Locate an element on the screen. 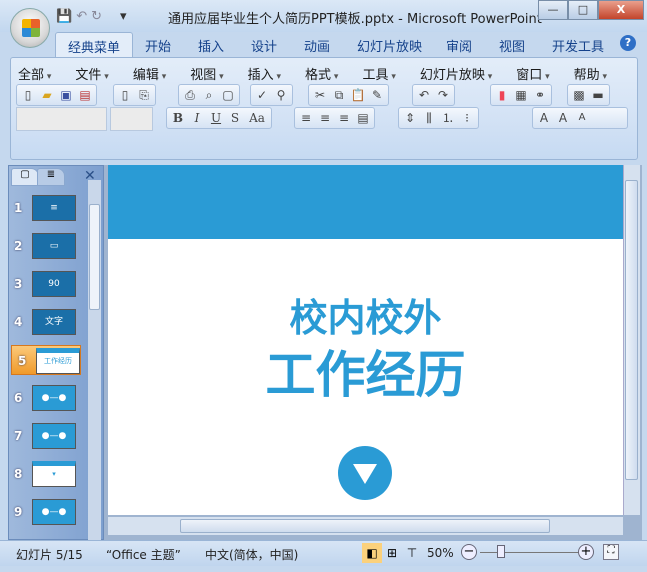  redo-icon: ↷ is located at coordinates (443, 95).